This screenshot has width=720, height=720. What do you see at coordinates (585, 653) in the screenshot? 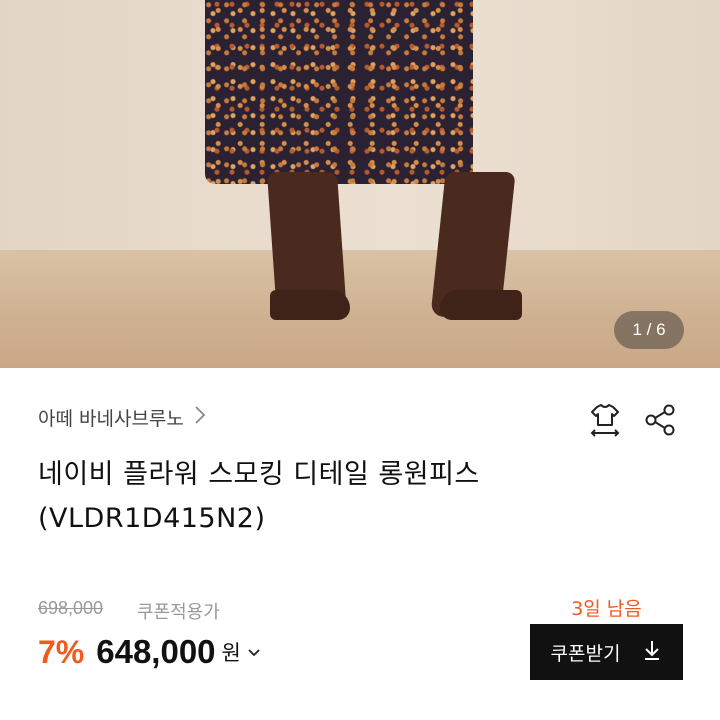
I see `get-coupon-label: 쿠폰받기` at bounding box center [585, 653].